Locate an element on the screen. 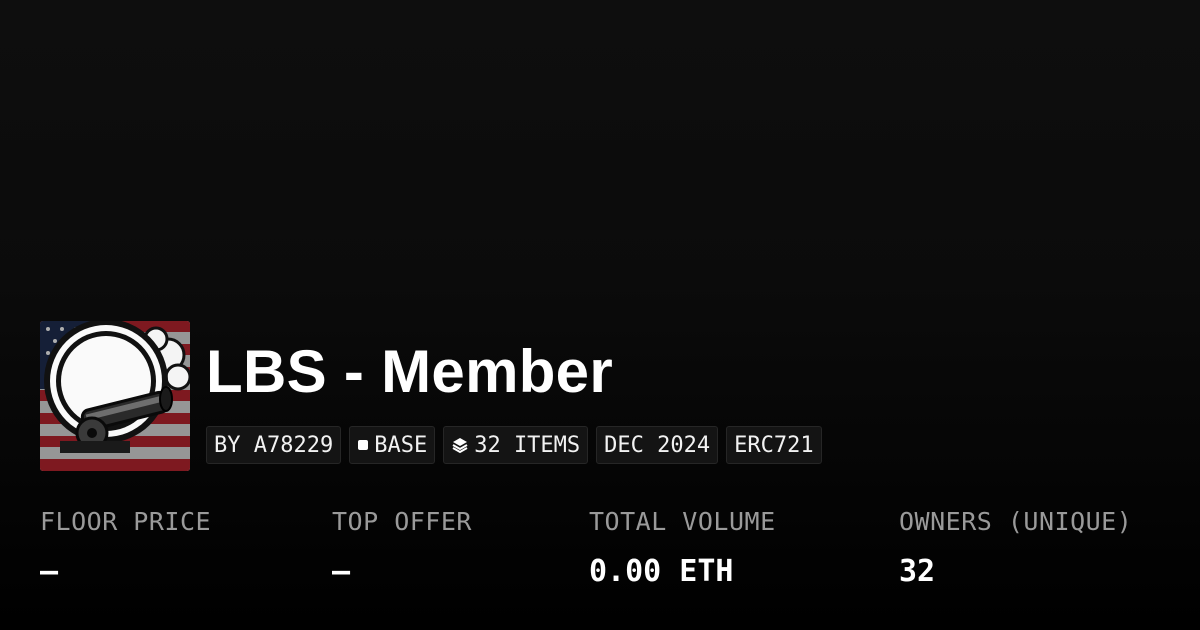  stat-top-offer: TOP OFFER – is located at coordinates (402, 547).